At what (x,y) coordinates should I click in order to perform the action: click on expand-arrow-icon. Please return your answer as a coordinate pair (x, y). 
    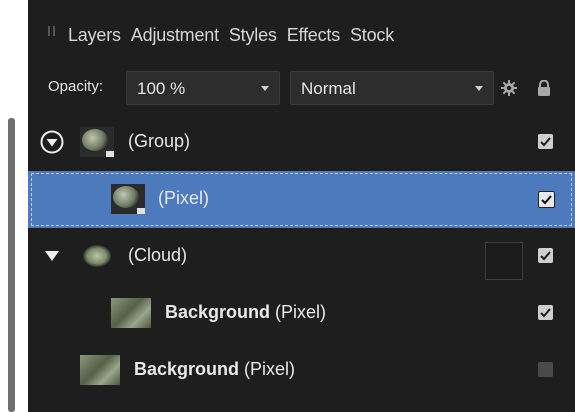
    Looking at the image, I should click on (52, 256).